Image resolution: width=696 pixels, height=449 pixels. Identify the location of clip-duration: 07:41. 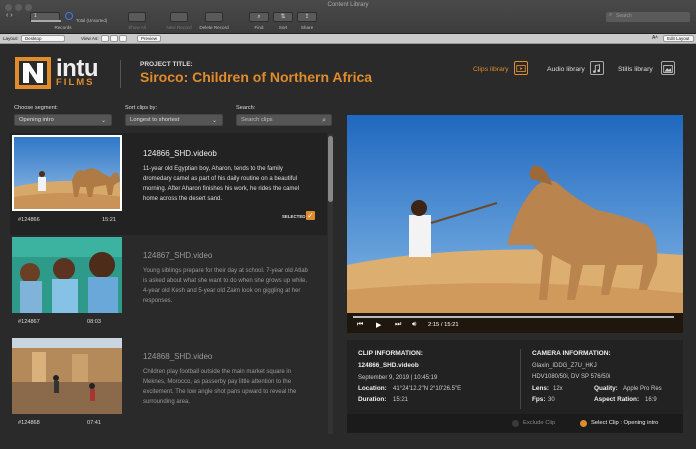
(94, 423).